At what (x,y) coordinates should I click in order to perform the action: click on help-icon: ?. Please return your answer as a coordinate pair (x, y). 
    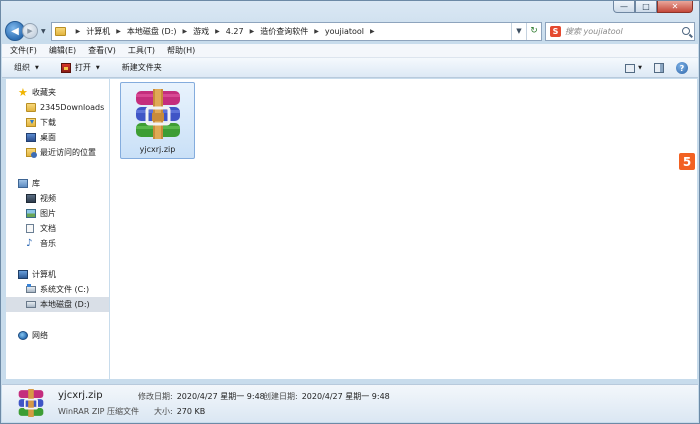
    Looking at the image, I should click on (682, 68).